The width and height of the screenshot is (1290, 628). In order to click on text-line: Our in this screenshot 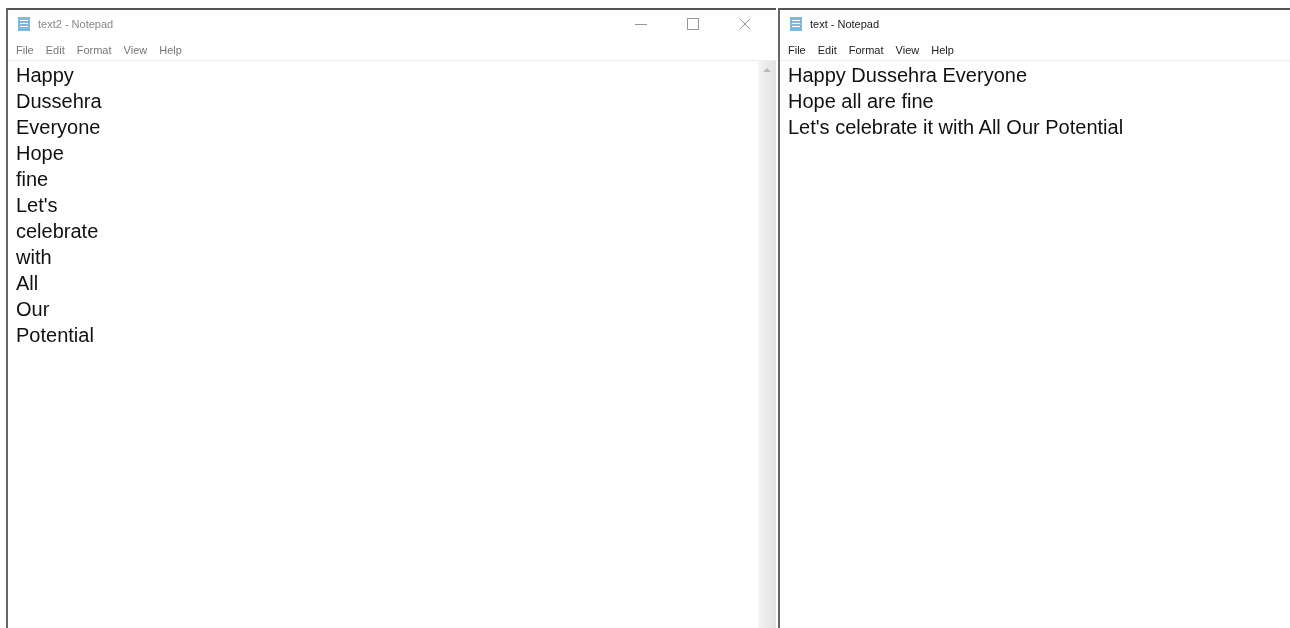, I will do `click(33, 309)`.